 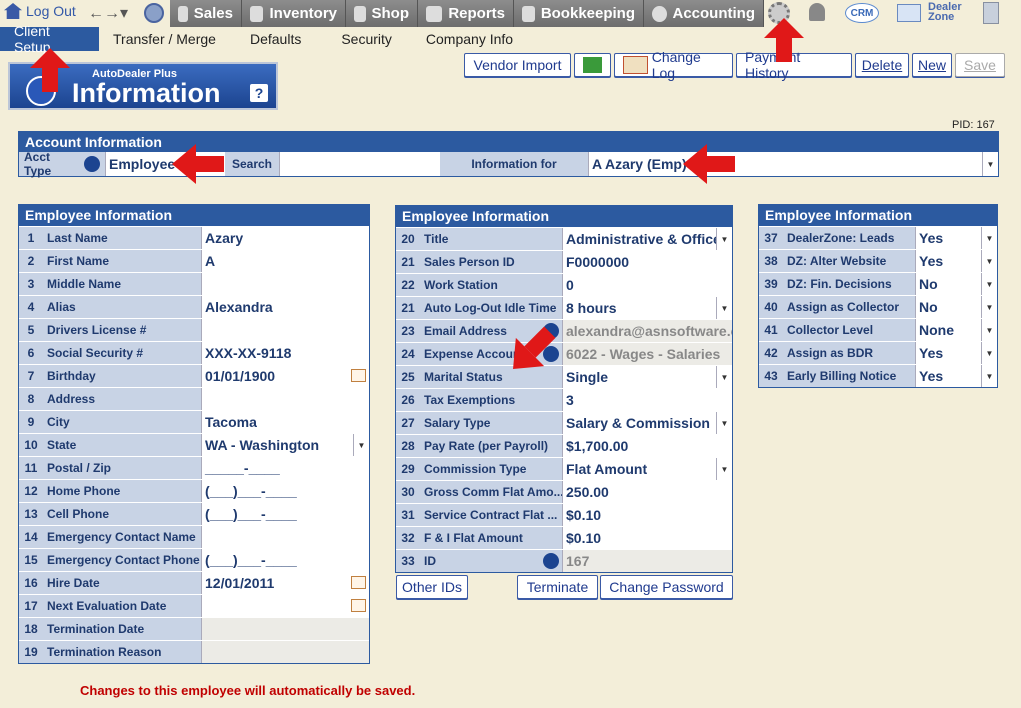 What do you see at coordinates (285, 238) in the screenshot?
I see `field-value: Azary` at bounding box center [285, 238].